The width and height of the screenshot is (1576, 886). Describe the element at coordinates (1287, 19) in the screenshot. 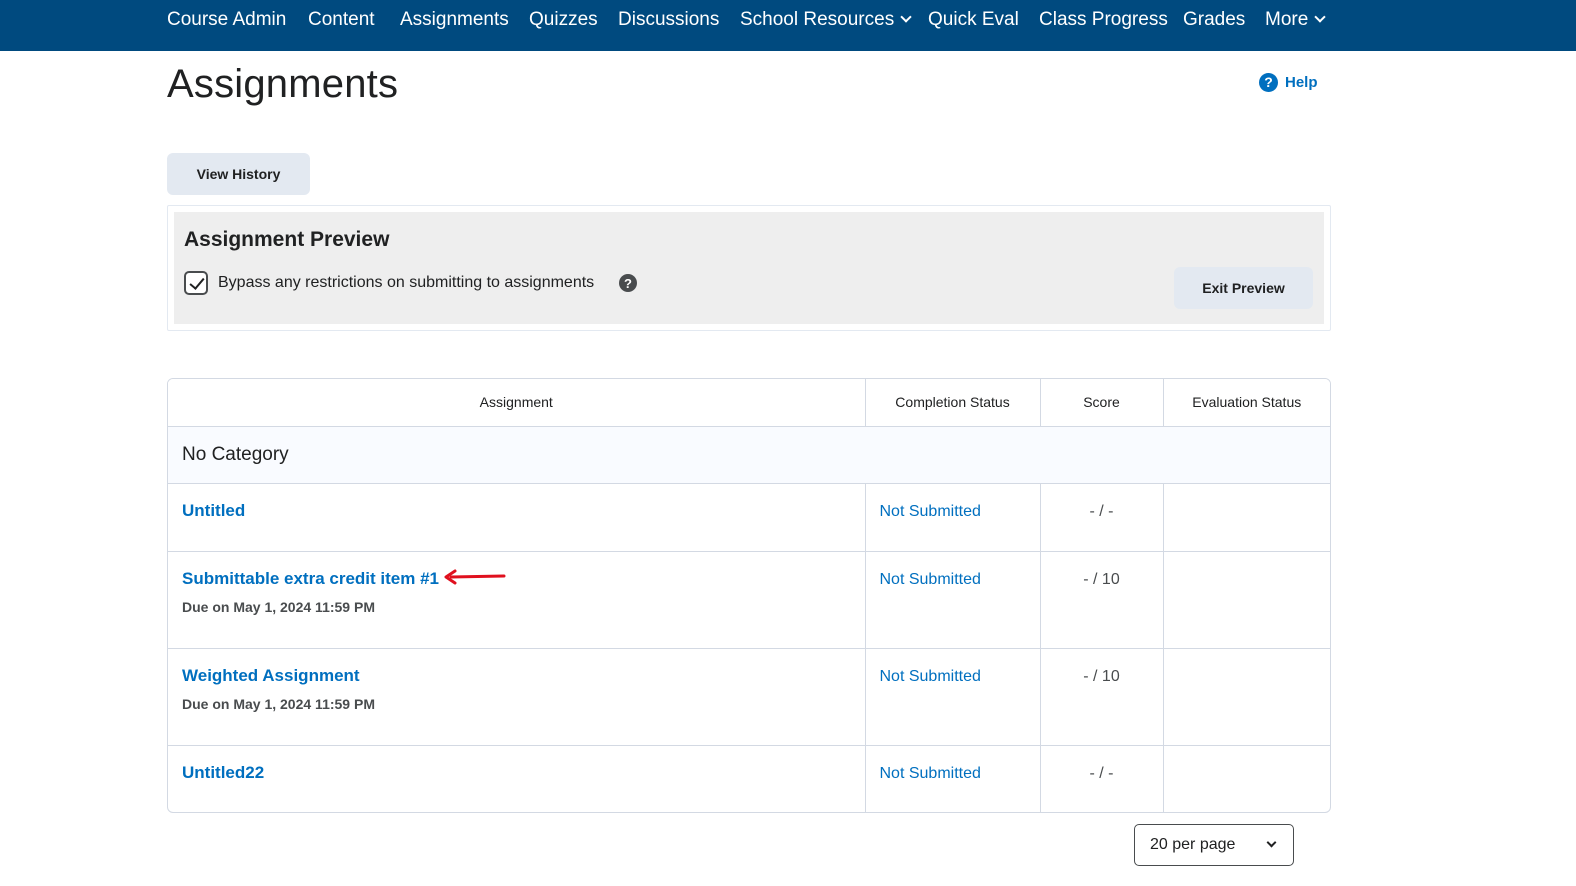

I see `nav-item-label: More` at that location.